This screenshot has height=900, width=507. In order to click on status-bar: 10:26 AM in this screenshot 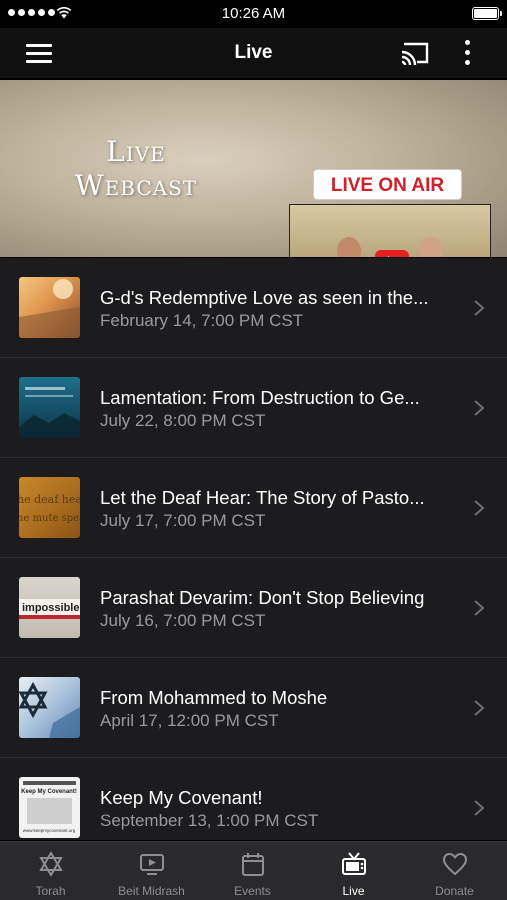, I will do `click(253, 14)`.